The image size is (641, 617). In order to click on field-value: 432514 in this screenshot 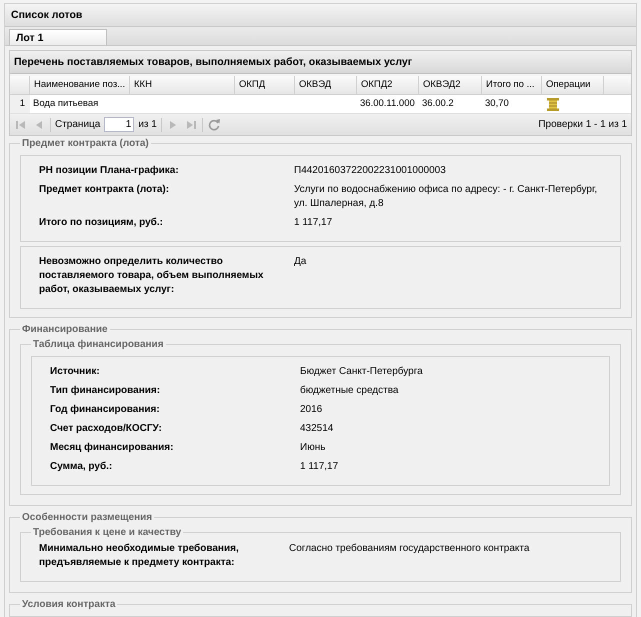, I will do `click(317, 429)`.